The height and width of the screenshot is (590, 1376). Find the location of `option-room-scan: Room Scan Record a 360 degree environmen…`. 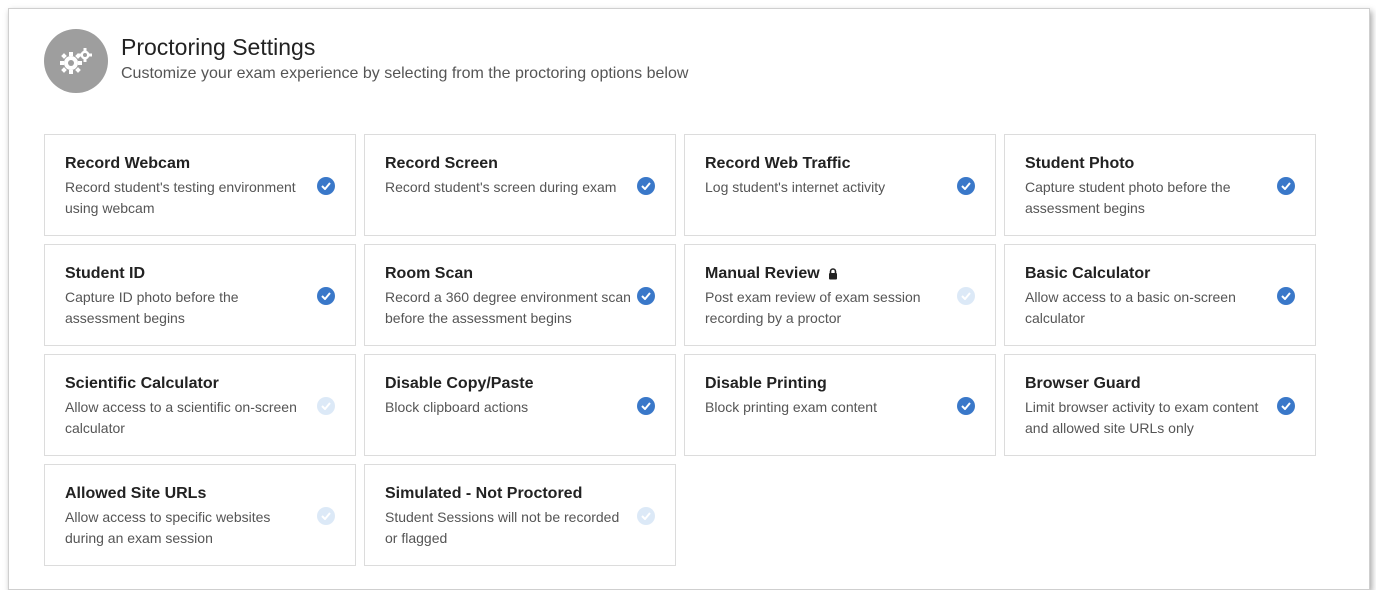

option-room-scan: Room Scan Record a 360 degree environmen… is located at coordinates (520, 295).